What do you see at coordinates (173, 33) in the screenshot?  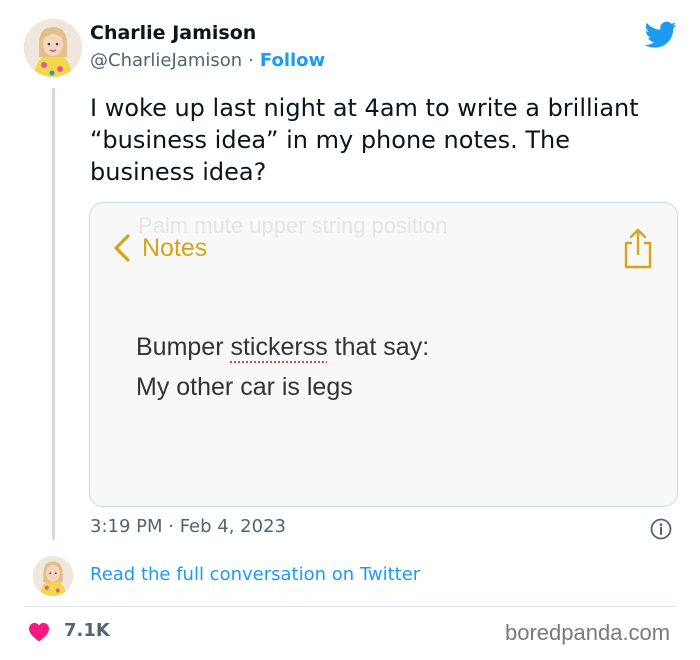 I see `author-name: Charlie Jamison` at bounding box center [173, 33].